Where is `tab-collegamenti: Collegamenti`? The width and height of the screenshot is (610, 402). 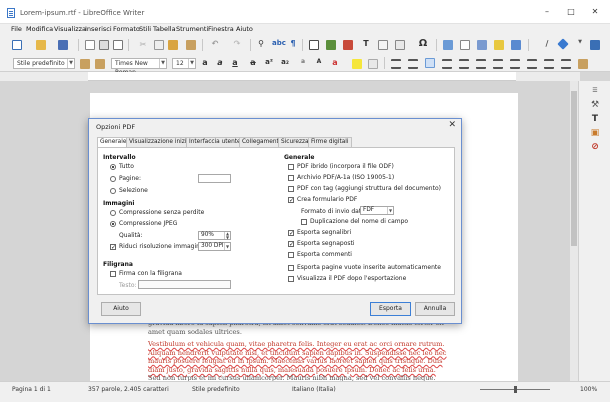
tab-collegamenti: Collegamenti is located at coordinates (261, 142).